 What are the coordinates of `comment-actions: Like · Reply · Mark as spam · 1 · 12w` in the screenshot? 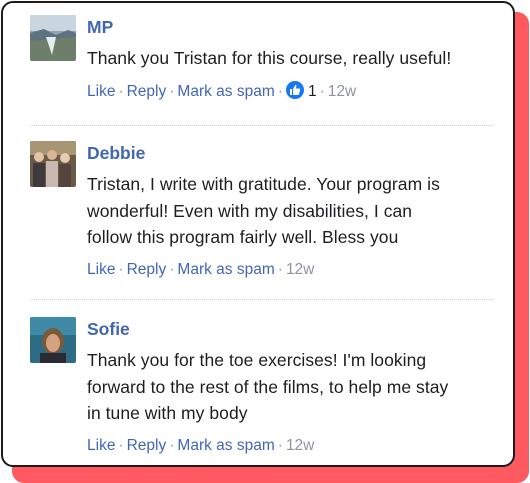 It's located at (291, 91).